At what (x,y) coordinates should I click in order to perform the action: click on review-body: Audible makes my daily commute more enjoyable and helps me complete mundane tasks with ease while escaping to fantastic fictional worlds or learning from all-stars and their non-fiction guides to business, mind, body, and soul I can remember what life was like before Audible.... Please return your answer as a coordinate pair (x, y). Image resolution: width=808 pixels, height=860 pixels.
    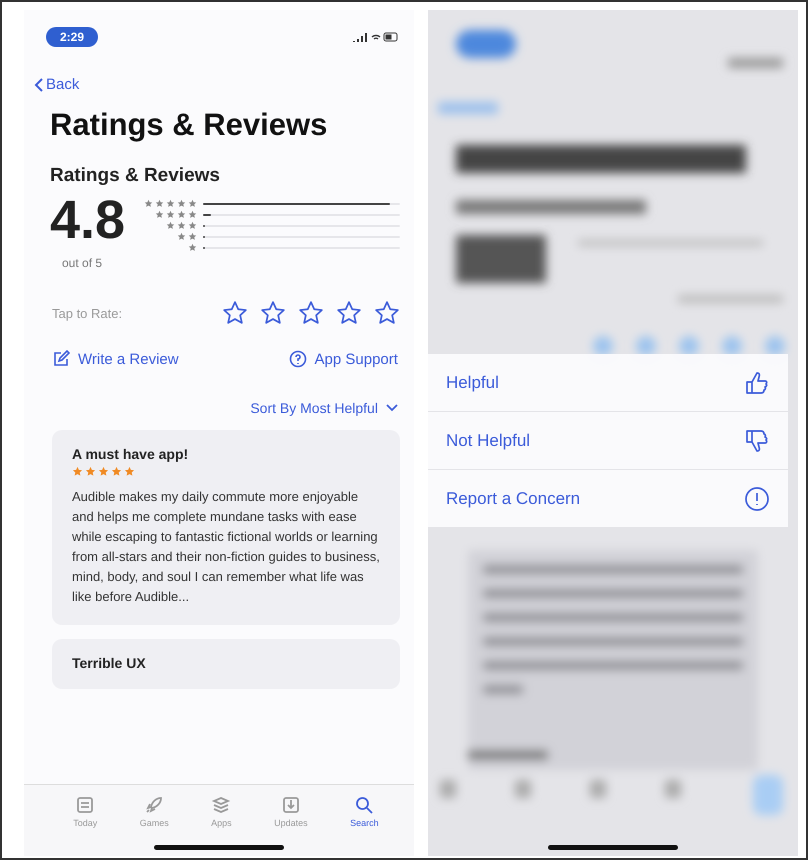
    Looking at the image, I should click on (226, 547).